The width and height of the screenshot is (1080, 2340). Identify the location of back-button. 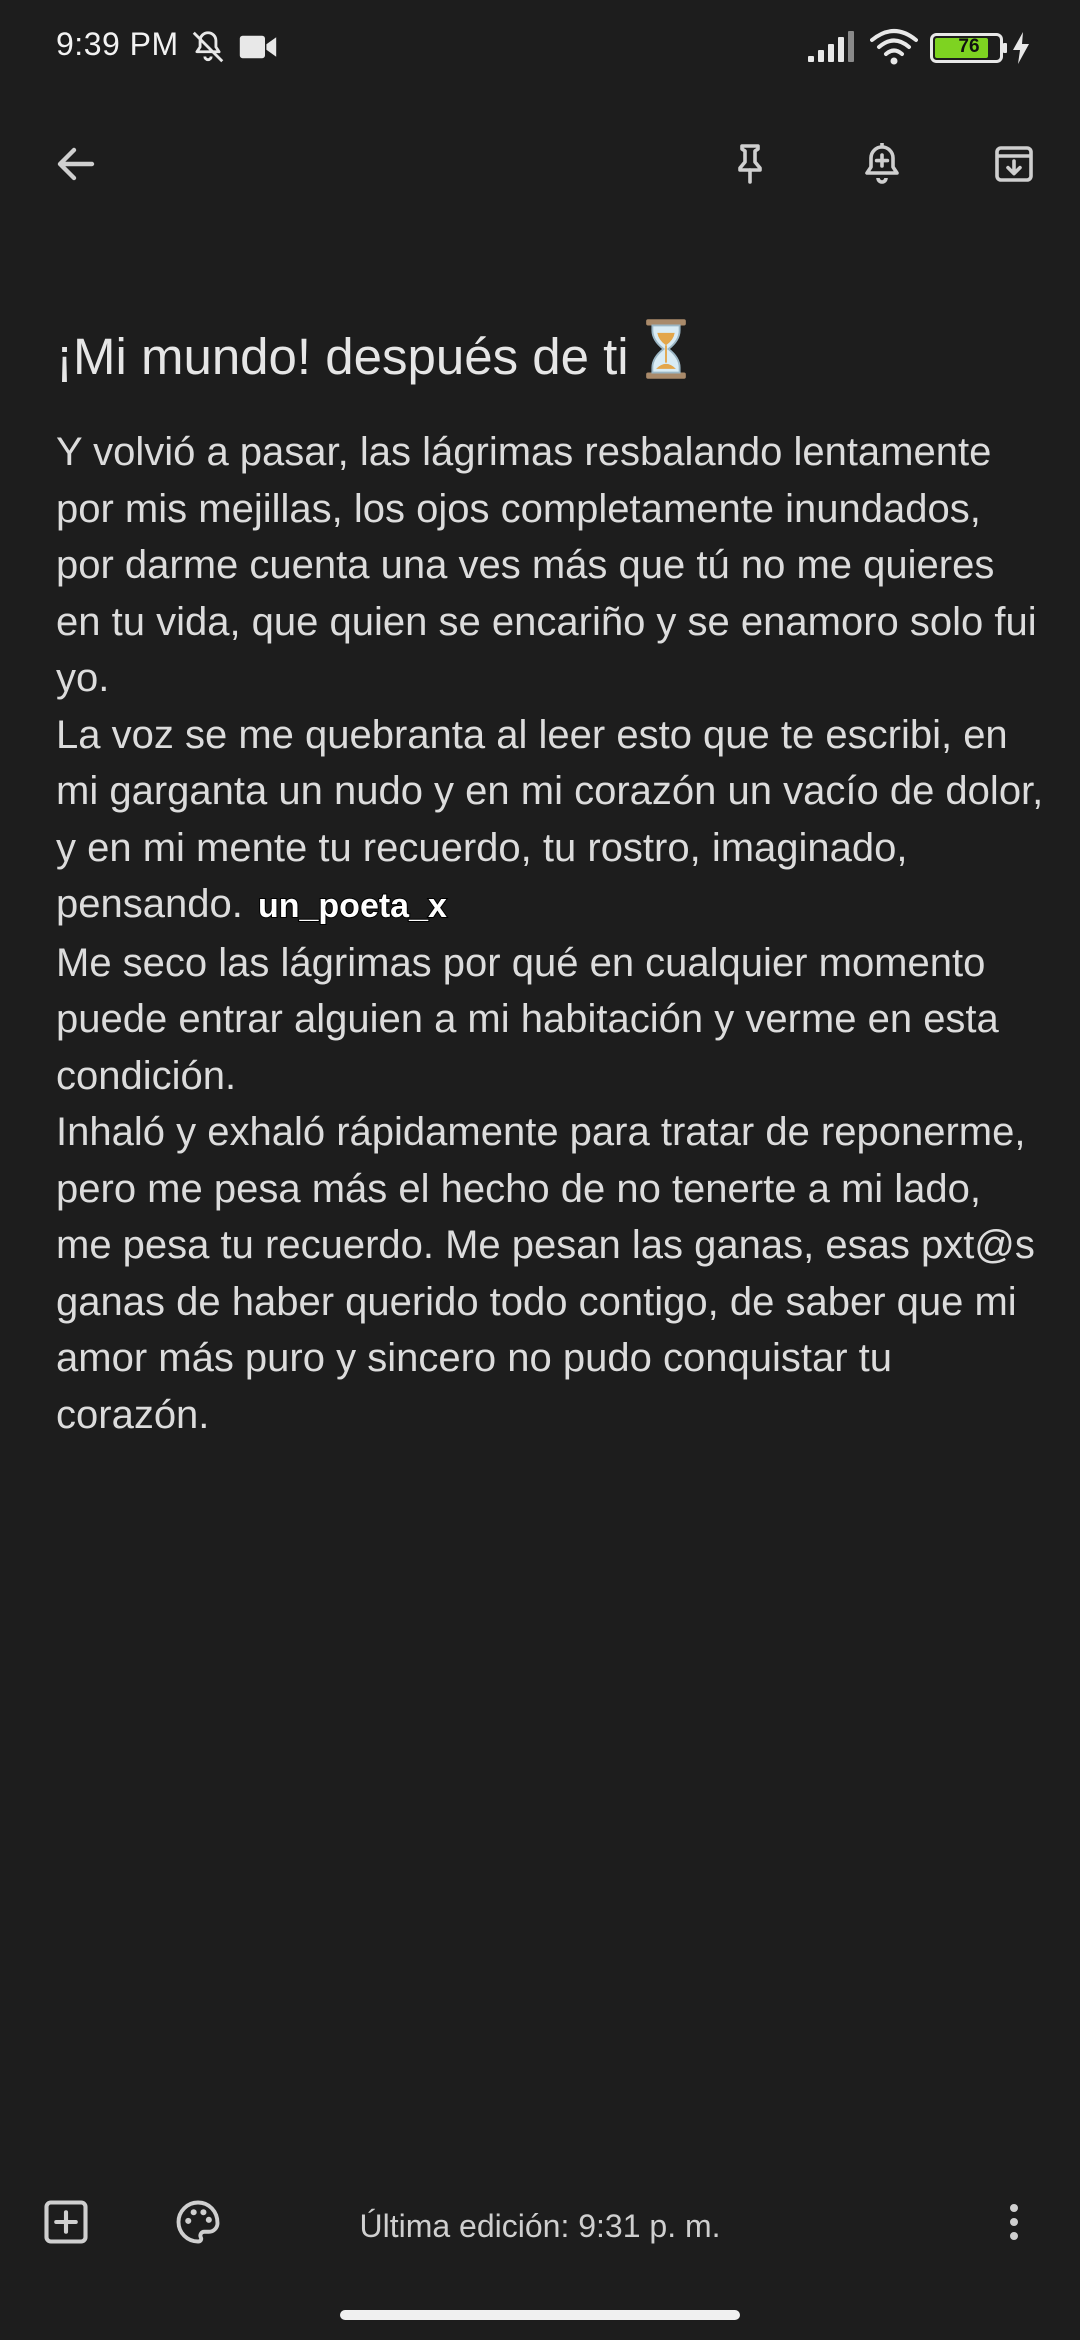
(76, 164).